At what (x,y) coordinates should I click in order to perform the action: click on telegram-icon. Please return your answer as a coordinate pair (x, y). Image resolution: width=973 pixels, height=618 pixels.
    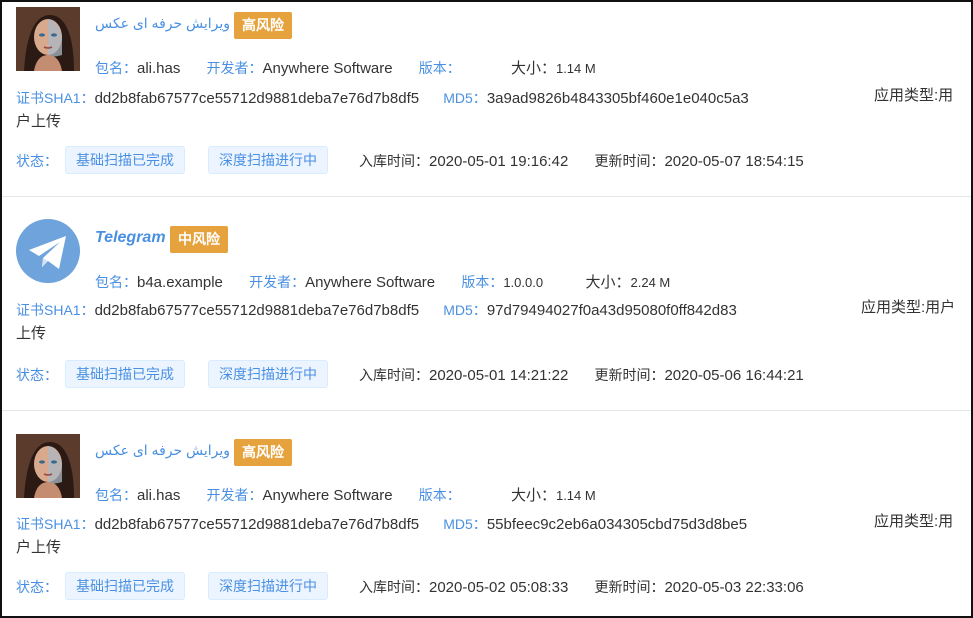
    Looking at the image, I should click on (48, 251).